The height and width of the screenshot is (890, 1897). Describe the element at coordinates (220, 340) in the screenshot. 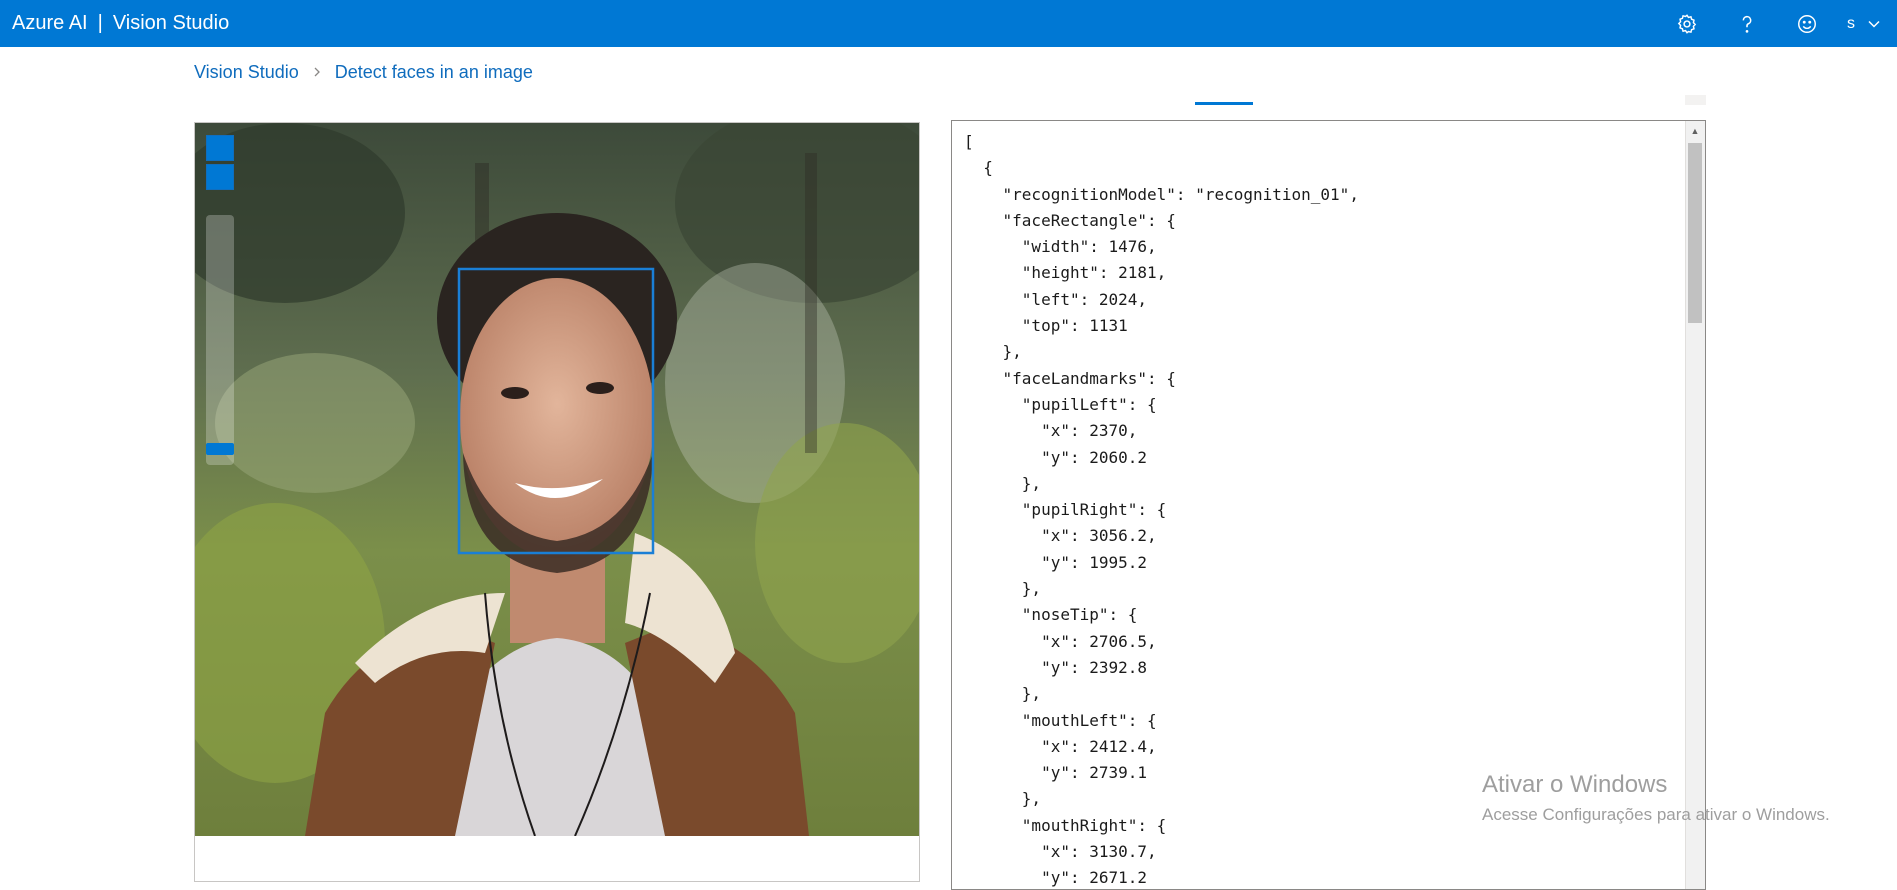

I see `zoom-slider-track` at that location.